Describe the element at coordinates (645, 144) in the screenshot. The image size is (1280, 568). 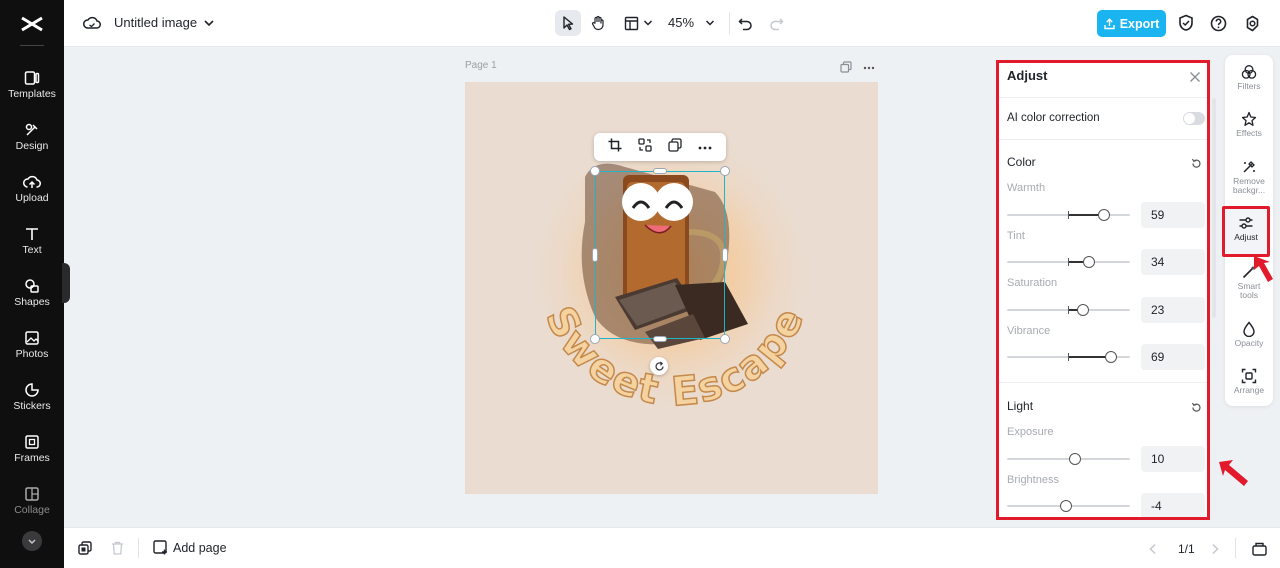
I see `replace-icon` at that location.